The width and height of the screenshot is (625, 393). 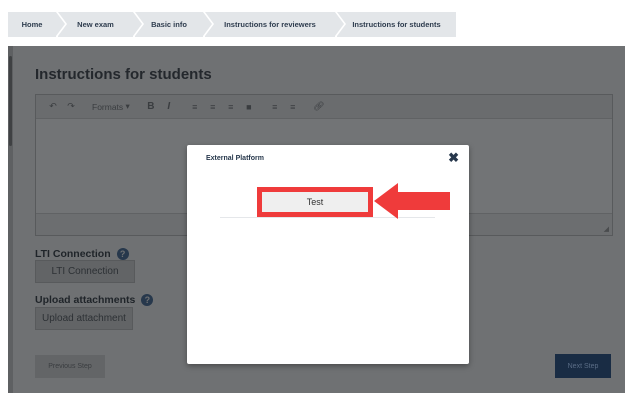 I want to click on link-icon: 🔗︎, so click(x=319, y=107).